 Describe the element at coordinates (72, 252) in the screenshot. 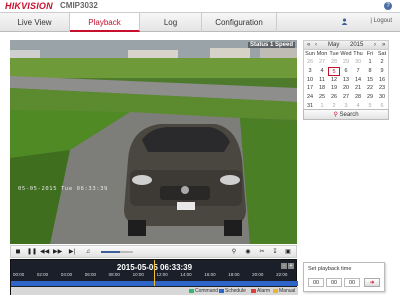

I see `frame-icon: ▶|` at that location.